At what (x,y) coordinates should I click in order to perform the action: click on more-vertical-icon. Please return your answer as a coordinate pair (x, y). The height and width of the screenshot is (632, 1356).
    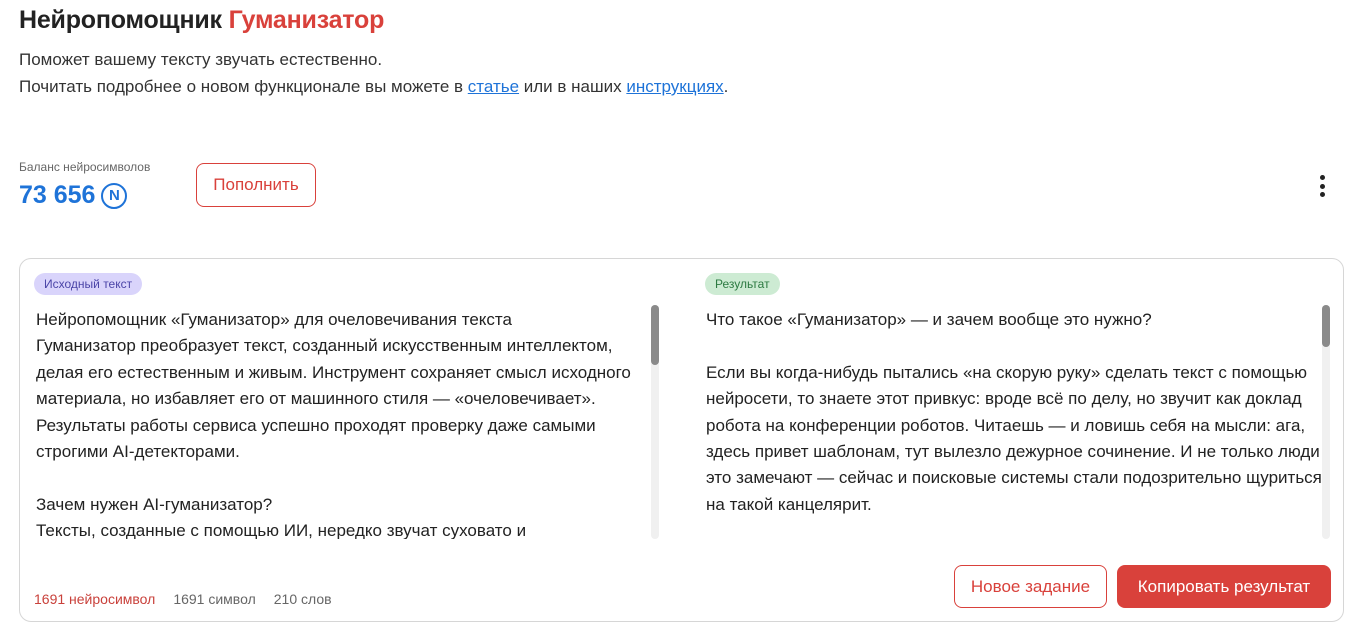
    Looking at the image, I should click on (1322, 186).